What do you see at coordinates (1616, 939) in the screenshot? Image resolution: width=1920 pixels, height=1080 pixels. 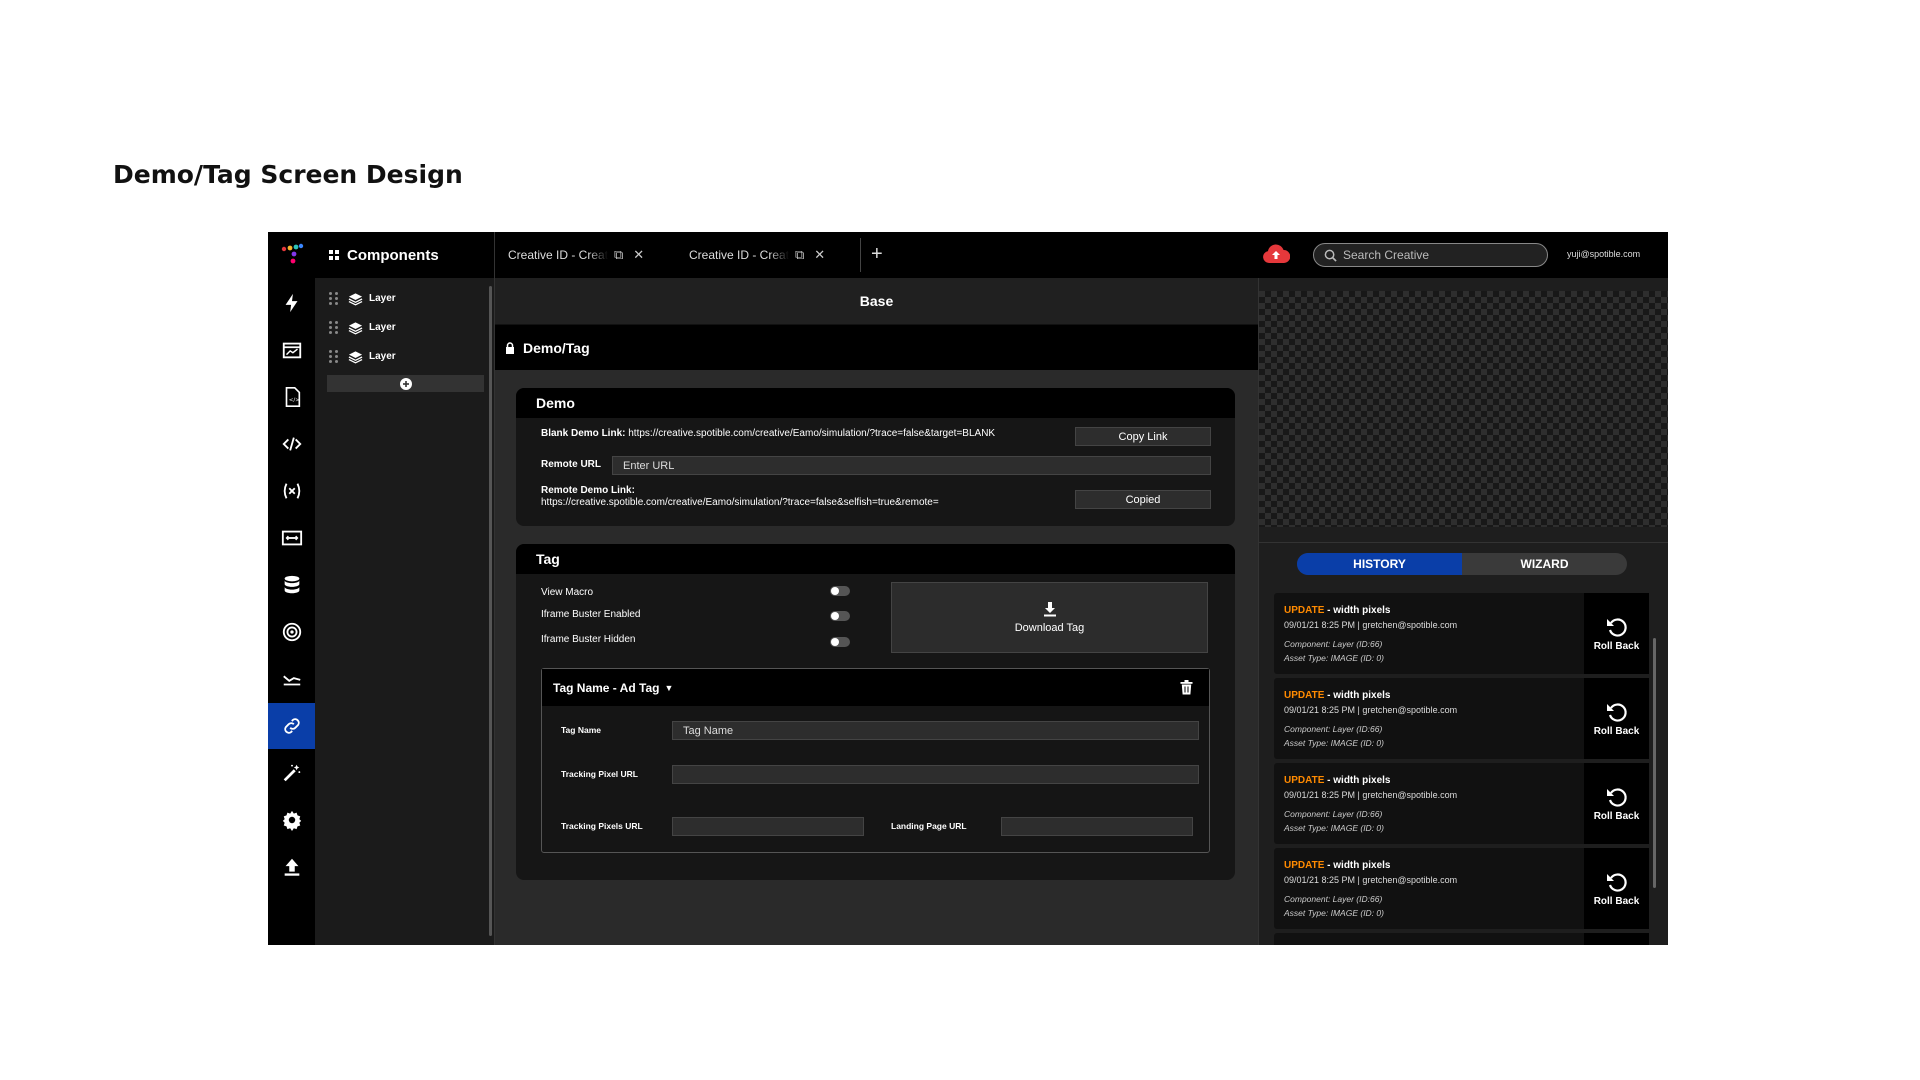 I see `roll-back-button` at bounding box center [1616, 939].